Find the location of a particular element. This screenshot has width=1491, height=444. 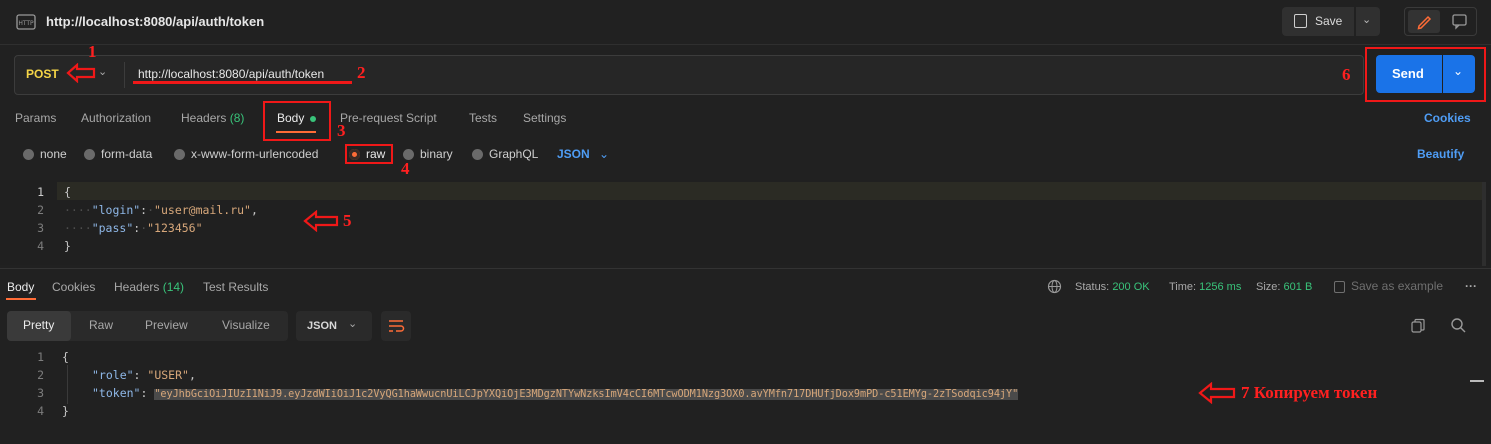

response-format-select: JSON ⌄ is located at coordinates (334, 326).